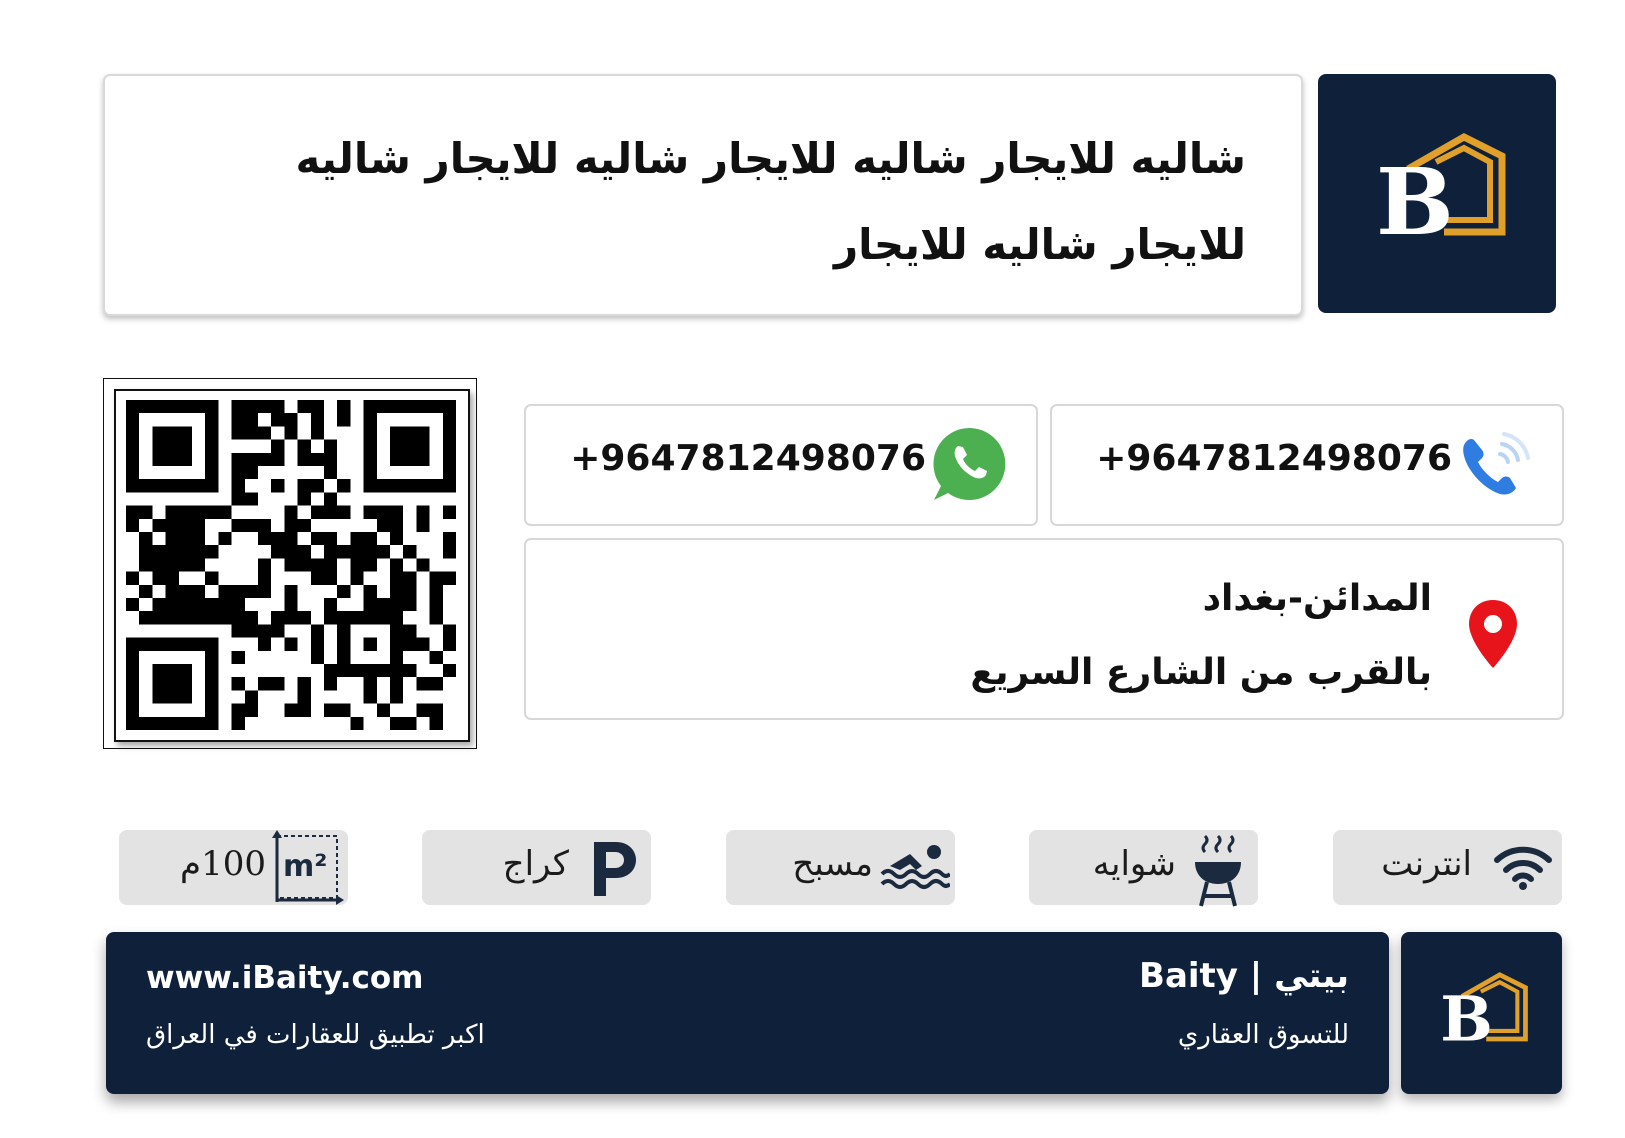 Image resolution: width=1625 pixels, height=1138 pixels. I want to click on area-unit-text: m², so click(305, 866).